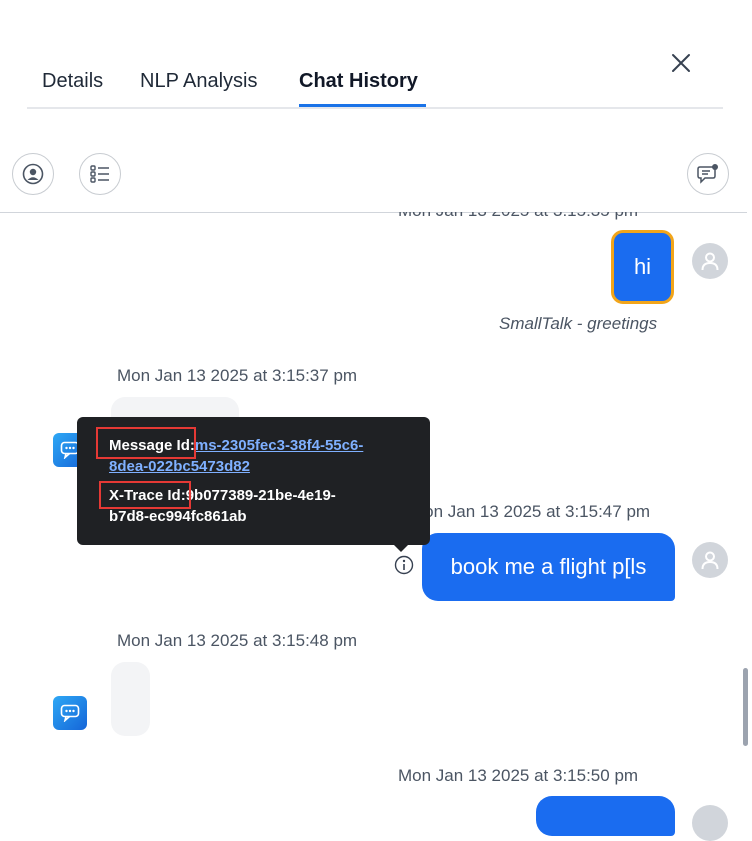  Describe the element at coordinates (375, 108) in the screenshot. I see `tab-divider` at that location.